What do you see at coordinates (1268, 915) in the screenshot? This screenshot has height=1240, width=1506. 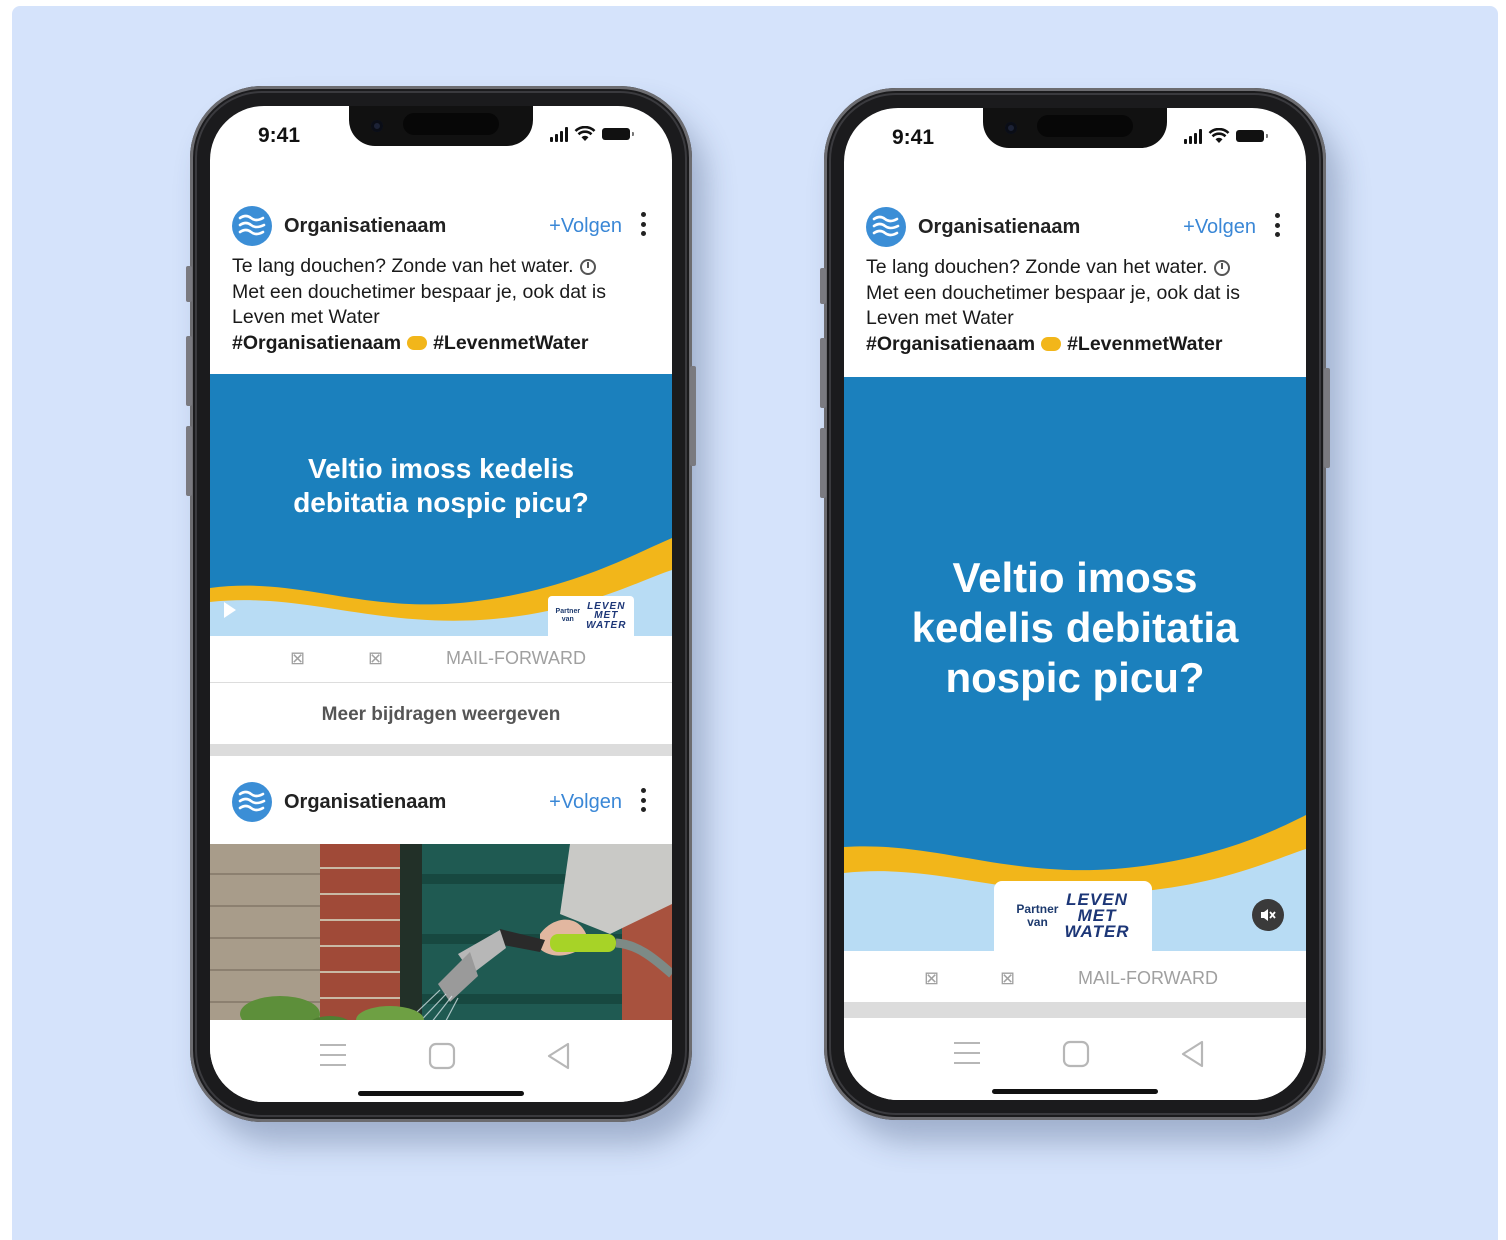 I see `mute-icon` at bounding box center [1268, 915].